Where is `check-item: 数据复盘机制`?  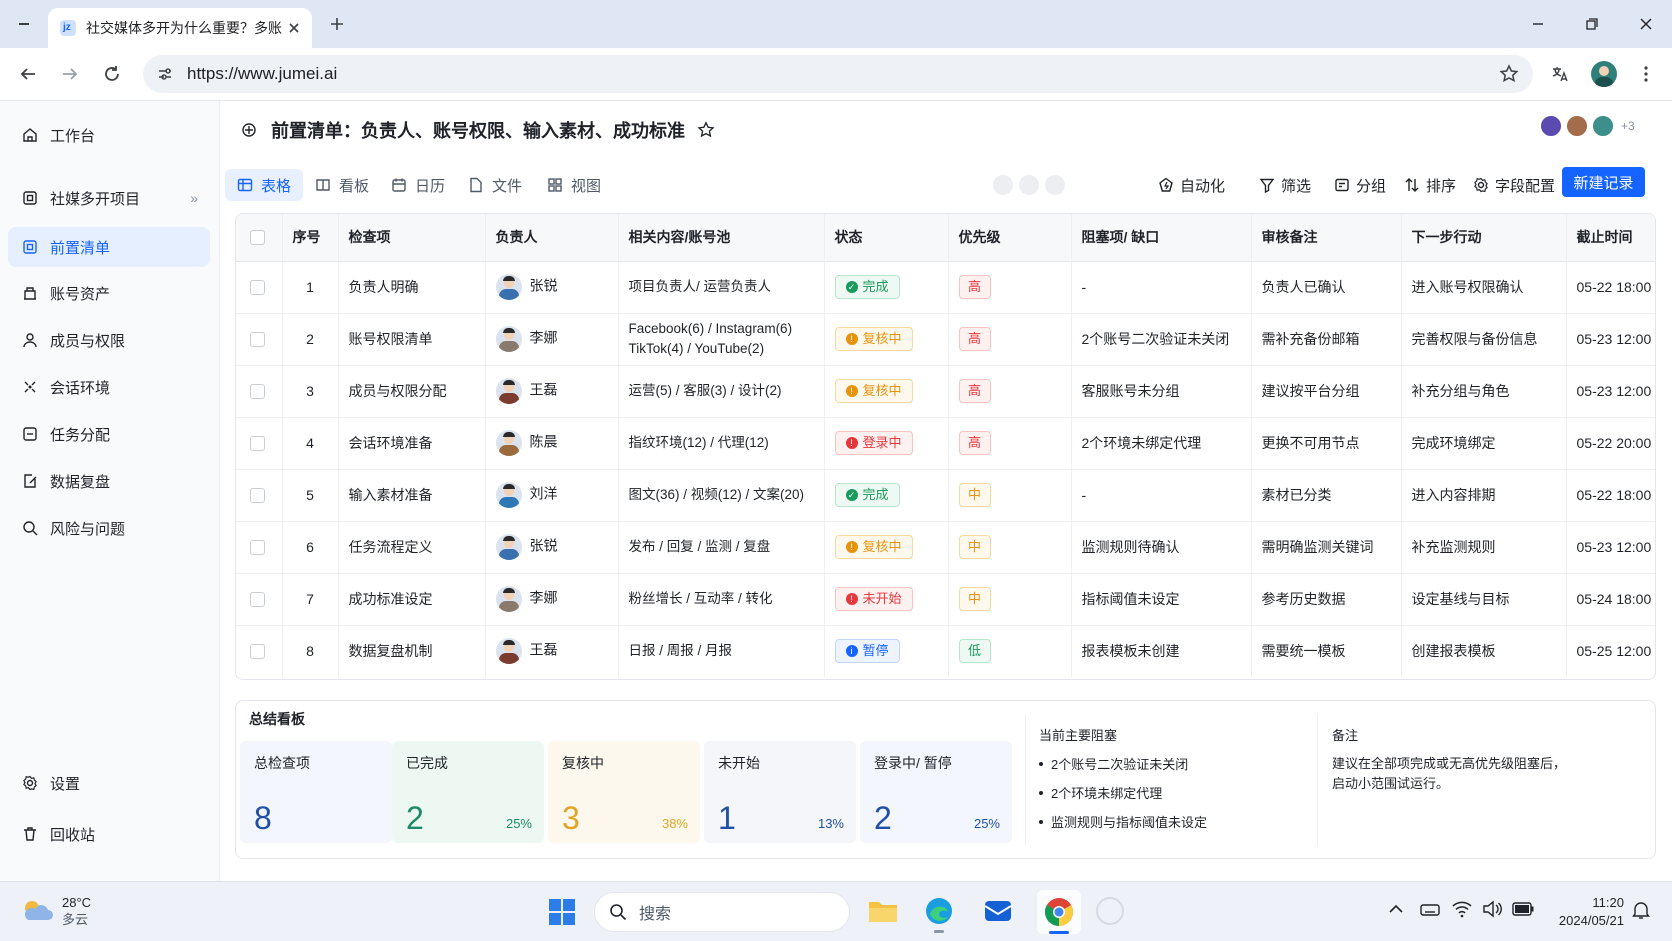
check-item: 数据复盘机制 is located at coordinates (412, 651).